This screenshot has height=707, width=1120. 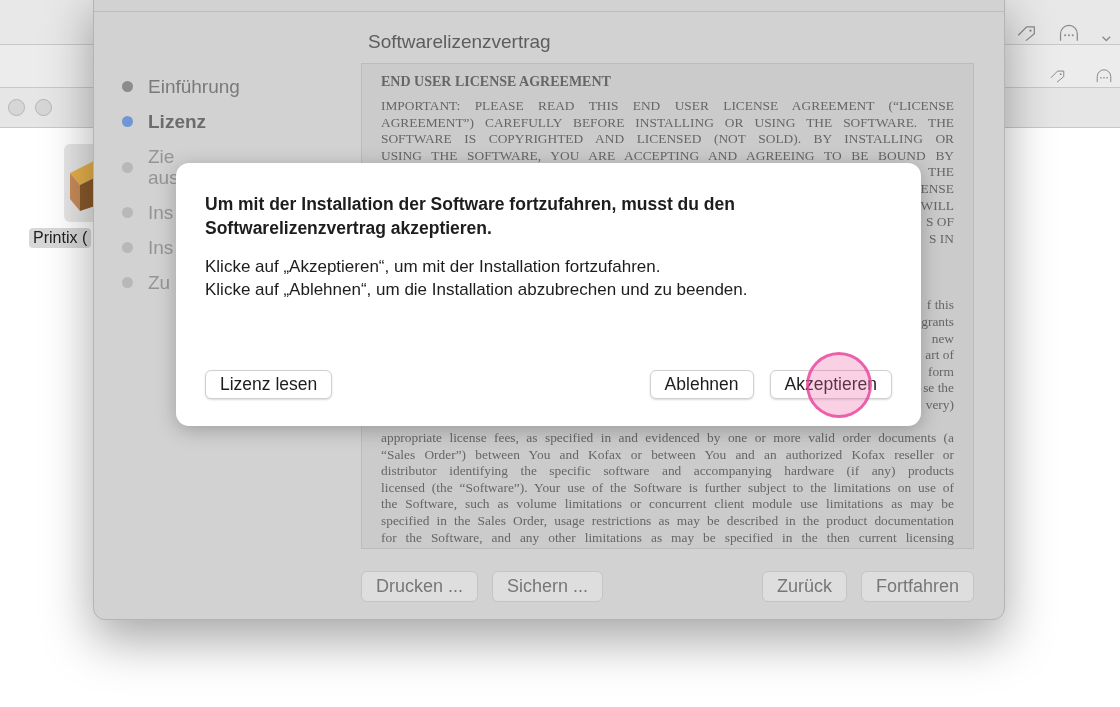 What do you see at coordinates (477, 290) in the screenshot?
I see `dialog-message: Klicke auf „Ablehnen“, um die Installation abzubrechen und zu beenden.` at bounding box center [477, 290].